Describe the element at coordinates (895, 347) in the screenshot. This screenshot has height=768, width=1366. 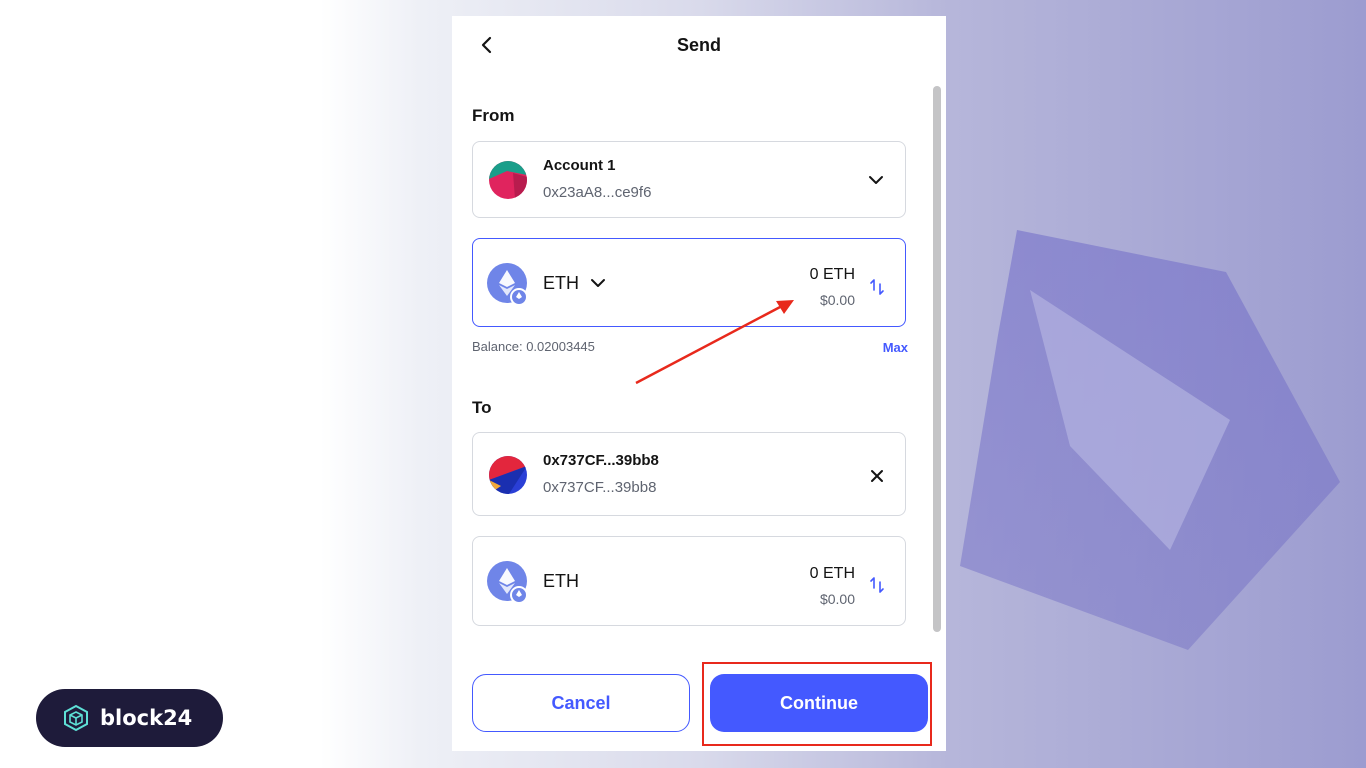
I see `max-button: Max` at that location.